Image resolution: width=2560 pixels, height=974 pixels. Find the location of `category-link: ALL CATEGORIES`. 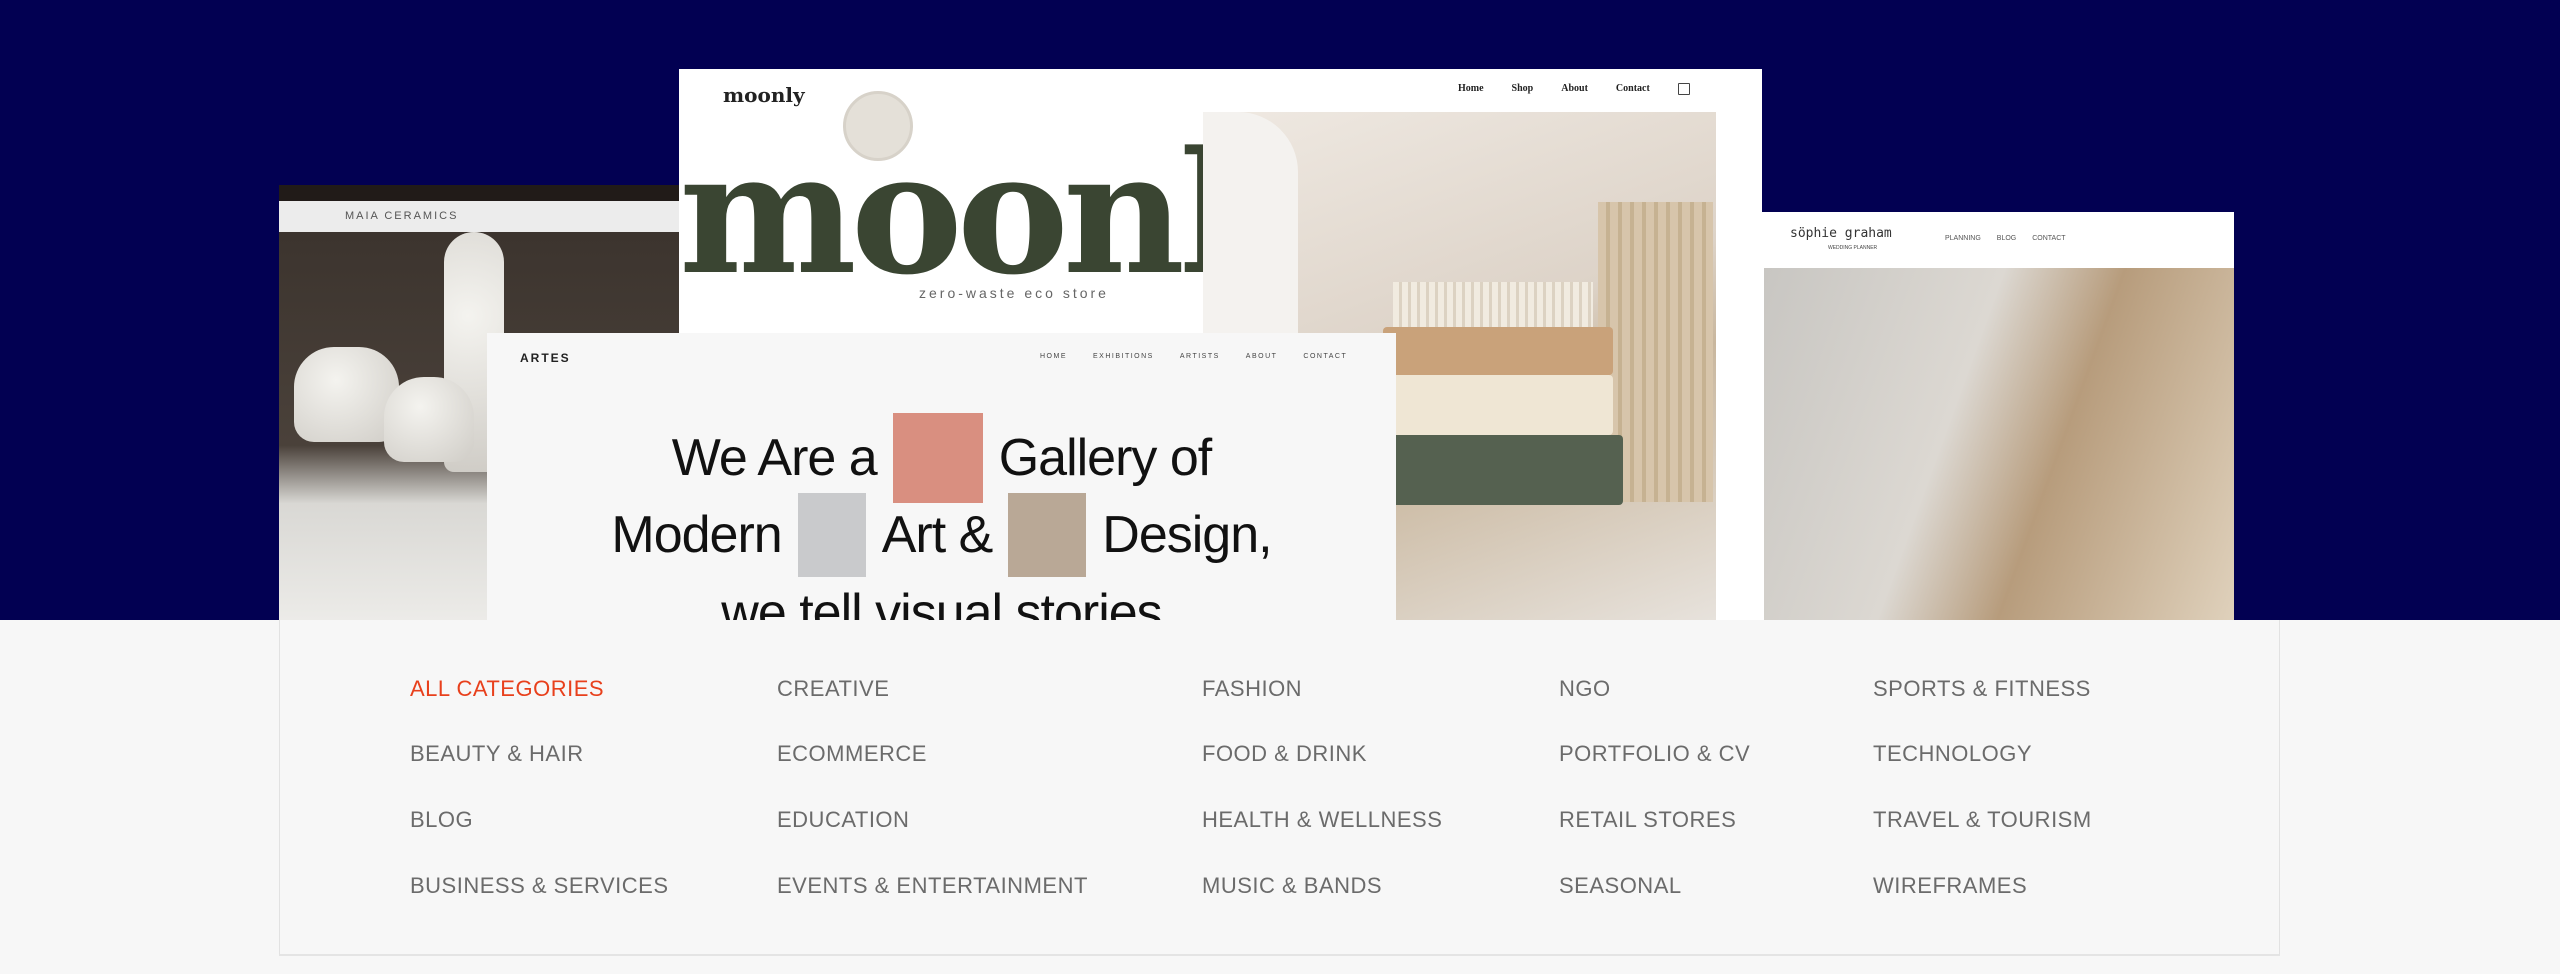

category-link: ALL CATEGORIES is located at coordinates (507, 689).